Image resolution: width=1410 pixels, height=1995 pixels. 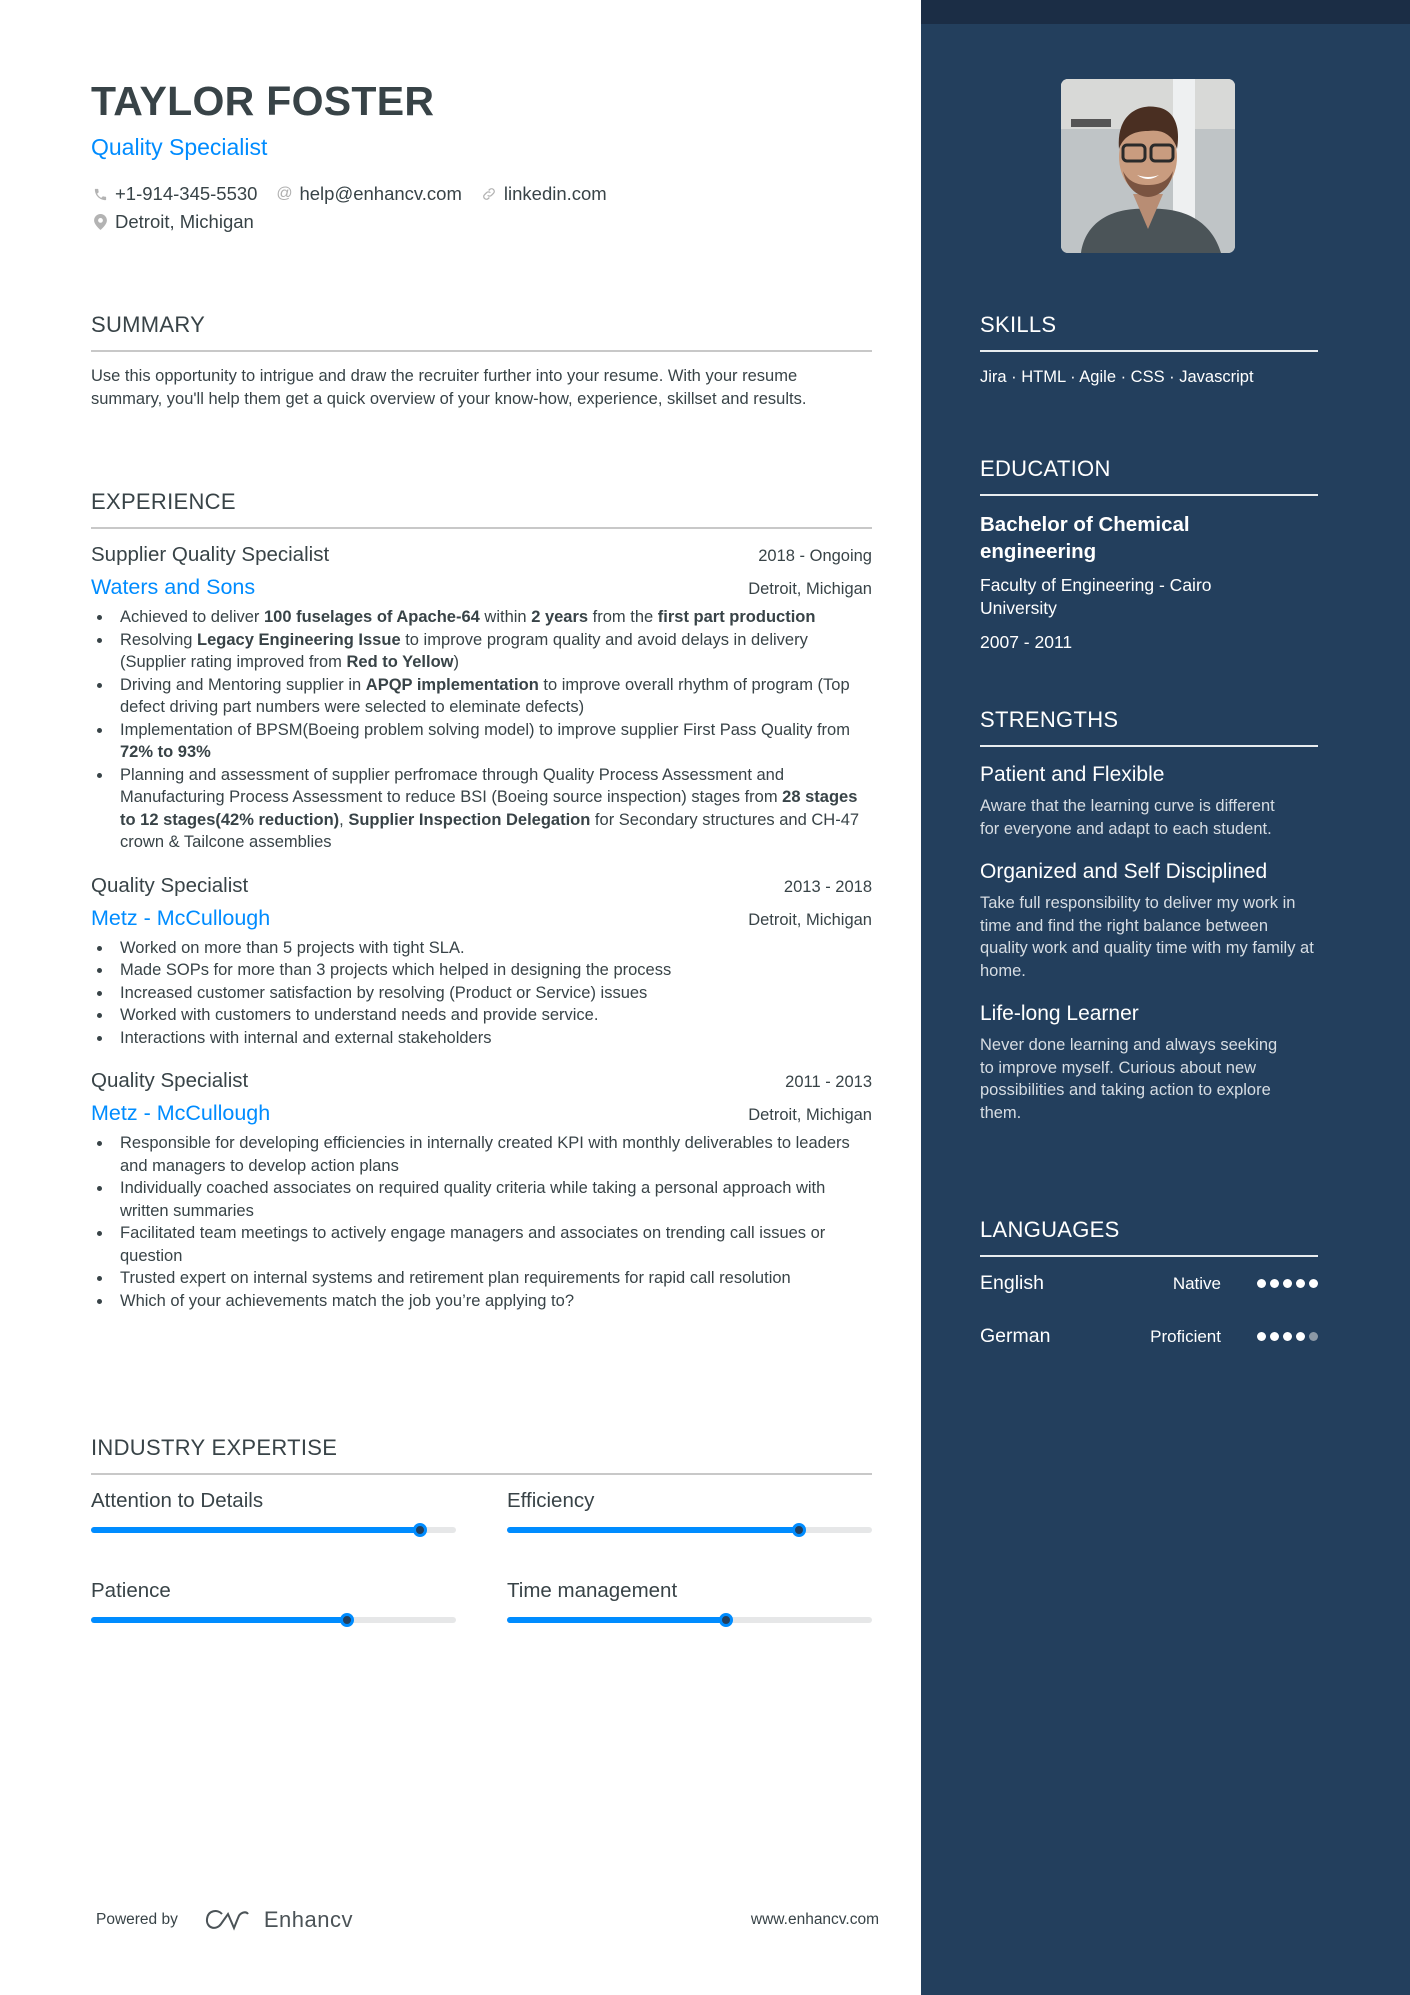 What do you see at coordinates (210, 554) in the screenshot?
I see `job-role: Supplier Quality Specialist` at bounding box center [210, 554].